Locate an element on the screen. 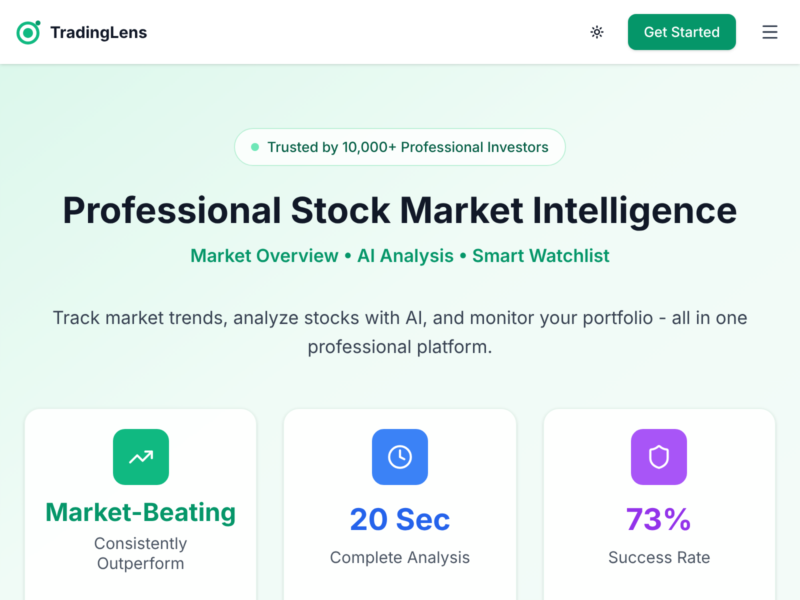 The height and width of the screenshot is (600, 800). stat-label: Consistently Outperform is located at coordinates (140, 553).